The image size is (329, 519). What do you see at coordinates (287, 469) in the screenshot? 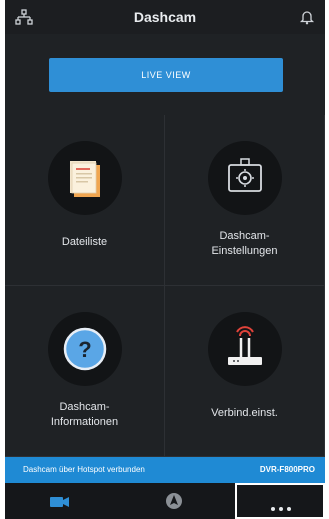
I see `device-name: DVR-F800PRO` at bounding box center [287, 469].